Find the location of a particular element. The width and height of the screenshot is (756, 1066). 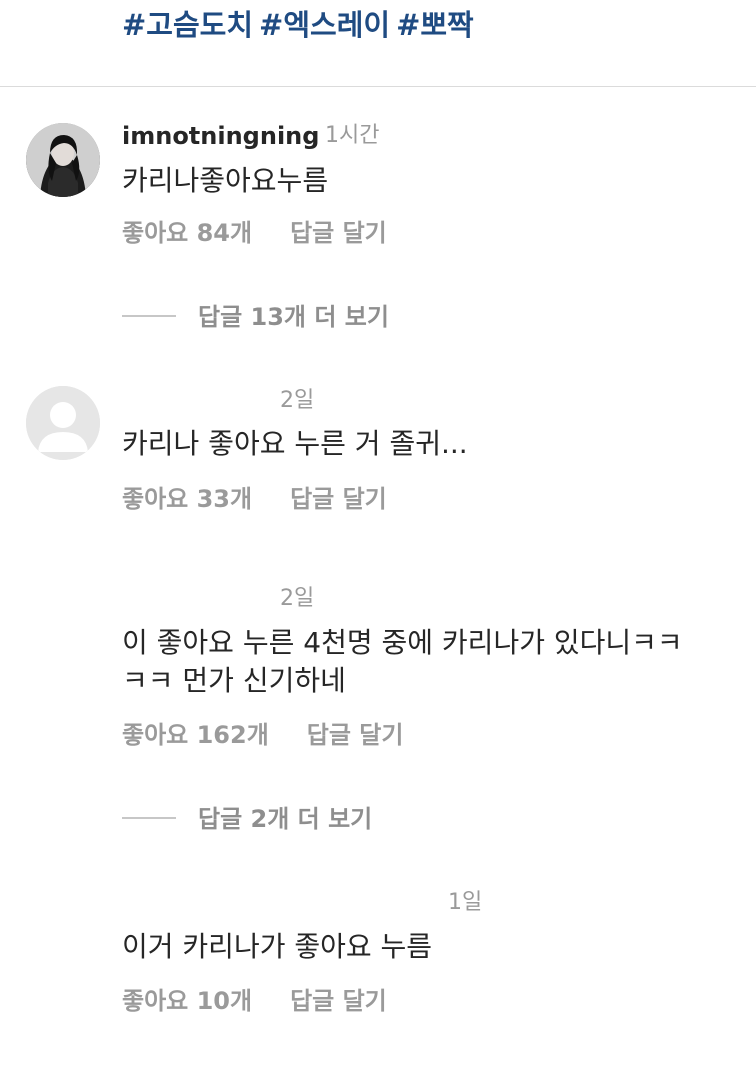

likes-count: 좋아요 162개 is located at coordinates (195, 735).